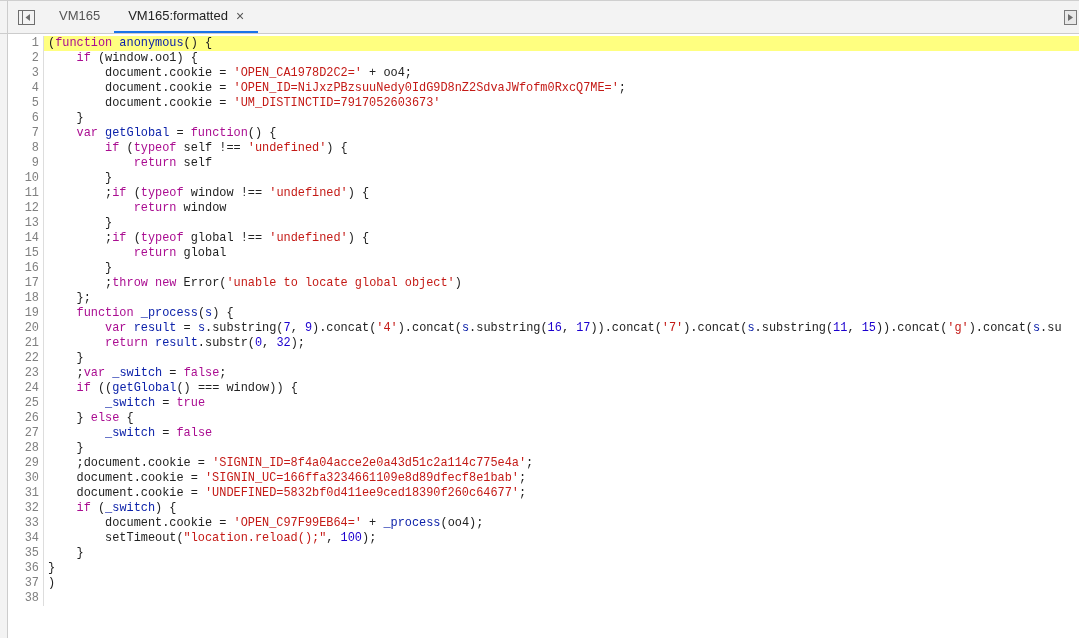  What do you see at coordinates (35, 103) in the screenshot?
I see `line-number: 5` at bounding box center [35, 103].